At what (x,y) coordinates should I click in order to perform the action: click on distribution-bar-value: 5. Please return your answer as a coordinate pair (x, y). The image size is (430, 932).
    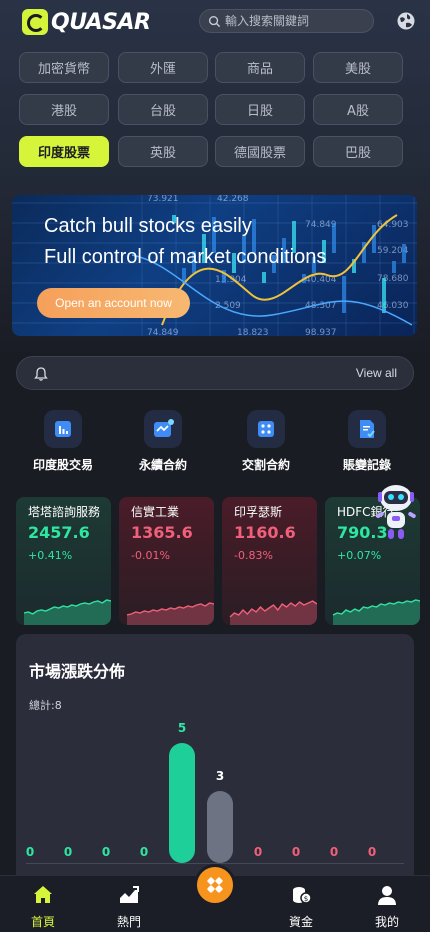
    Looking at the image, I should click on (182, 728).